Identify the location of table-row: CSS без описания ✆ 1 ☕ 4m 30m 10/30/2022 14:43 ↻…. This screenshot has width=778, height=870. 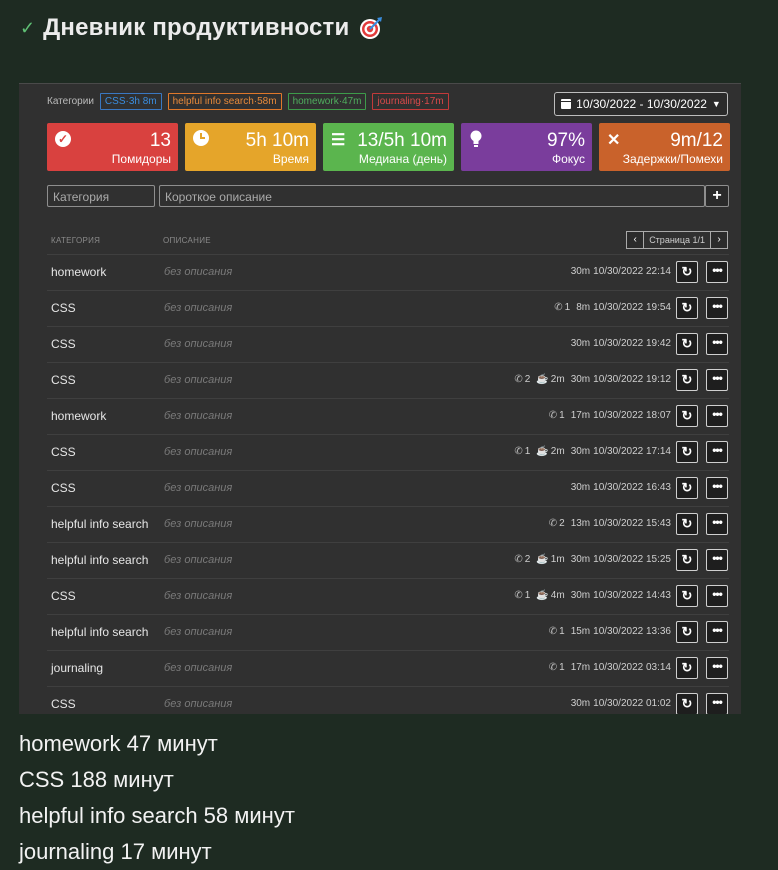
(388, 596).